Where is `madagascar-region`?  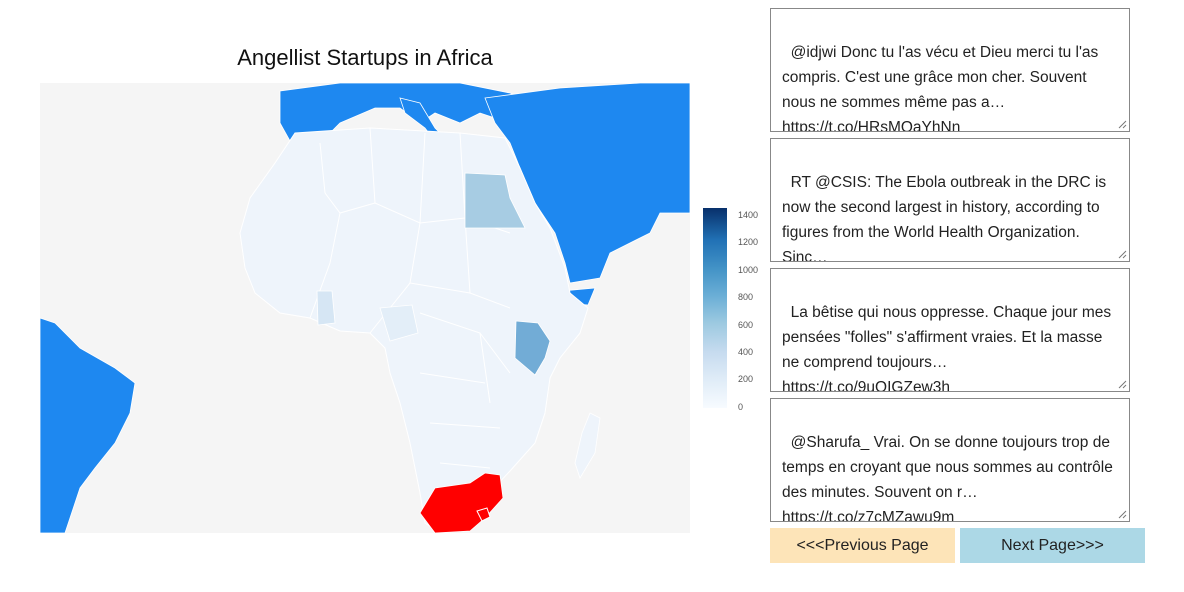 madagascar-region is located at coordinates (587, 445).